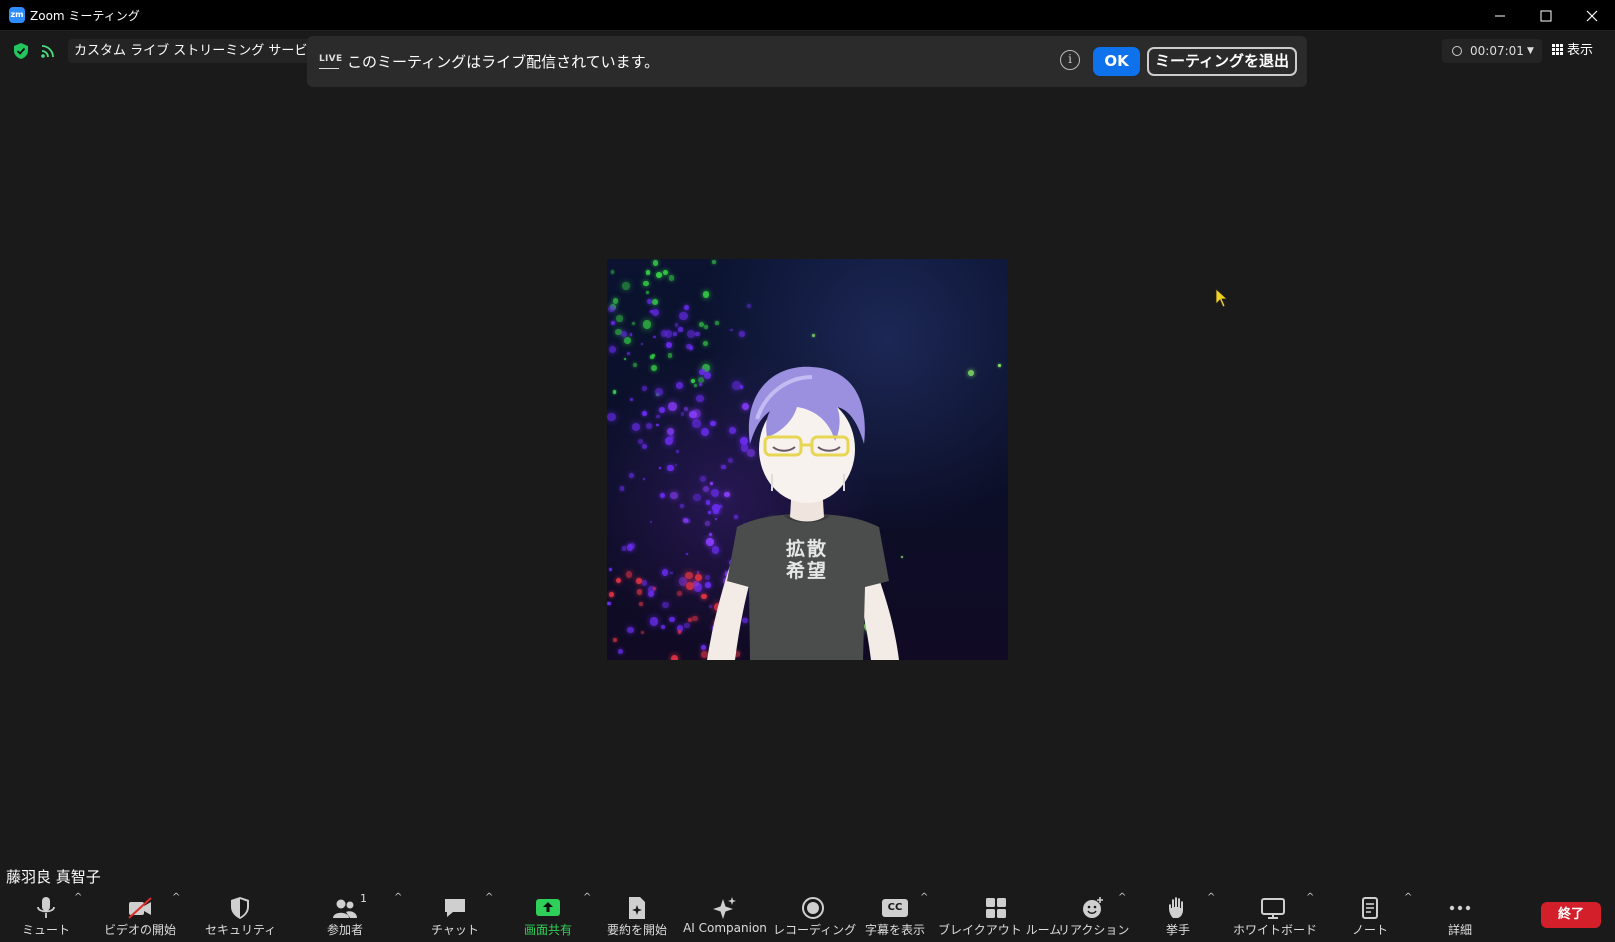  What do you see at coordinates (1408, 897) in the screenshot?
I see `notes-options-caret: ^` at bounding box center [1408, 897].